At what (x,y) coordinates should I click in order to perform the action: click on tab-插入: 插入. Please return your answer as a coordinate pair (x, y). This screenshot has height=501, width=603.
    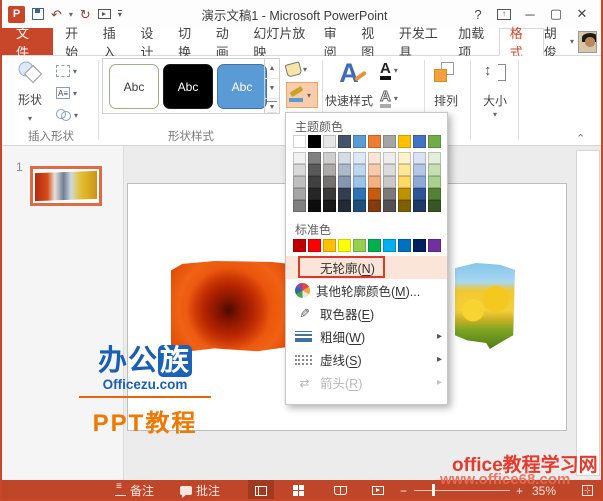
    Looking at the image, I should click on (114, 43).